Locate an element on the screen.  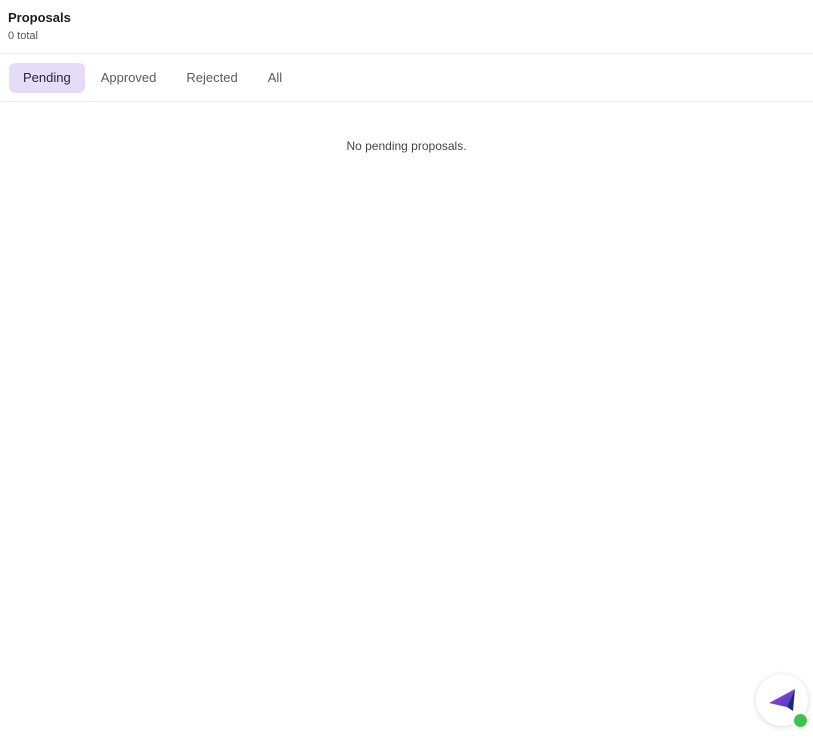
tab-pending: Pending is located at coordinates (47, 77).